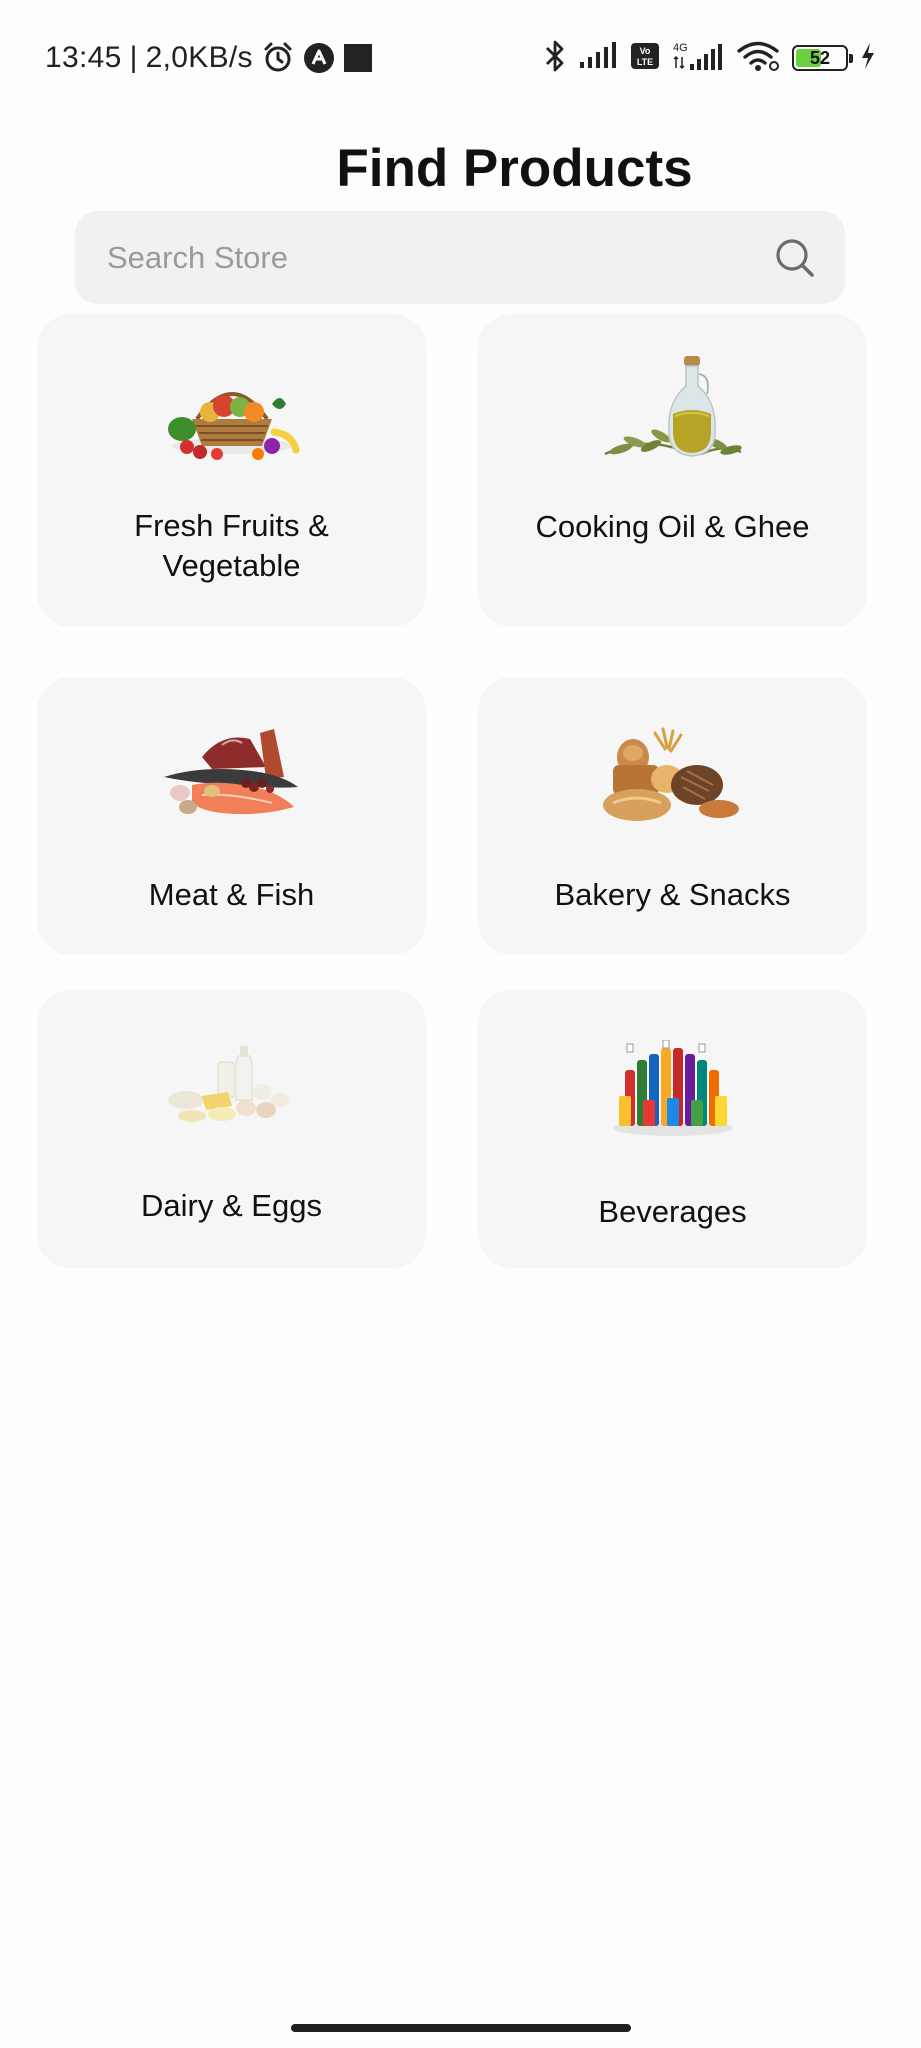 The height and width of the screenshot is (2048, 921). What do you see at coordinates (672, 777) in the screenshot?
I see `bread-icon` at bounding box center [672, 777].